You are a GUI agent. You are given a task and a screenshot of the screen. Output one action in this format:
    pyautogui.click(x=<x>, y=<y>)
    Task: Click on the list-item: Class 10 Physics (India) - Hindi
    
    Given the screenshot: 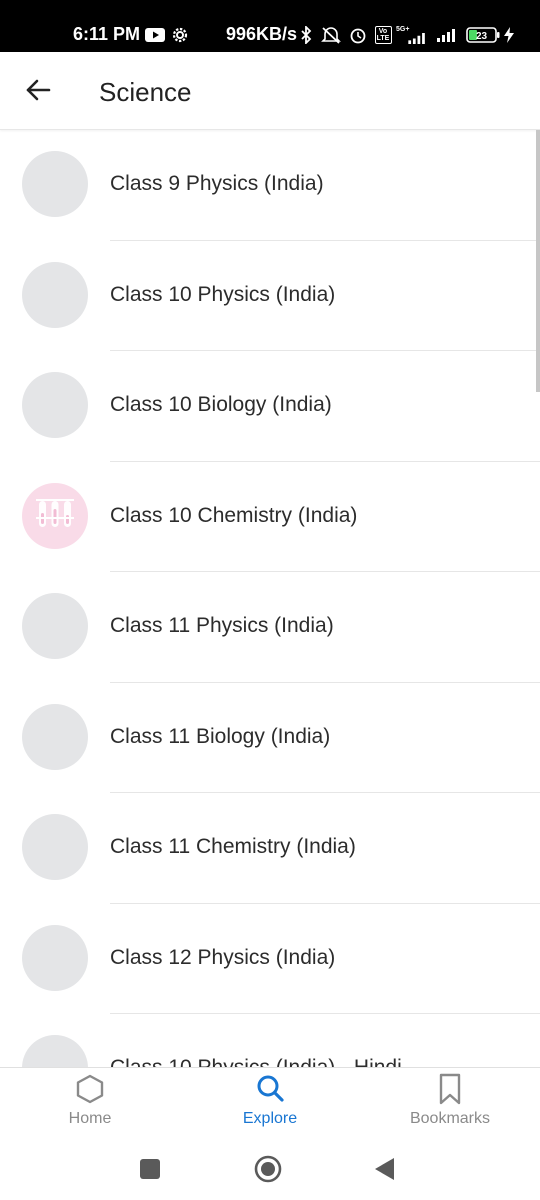 What is the action you would take?
    pyautogui.click(x=270, y=1040)
    